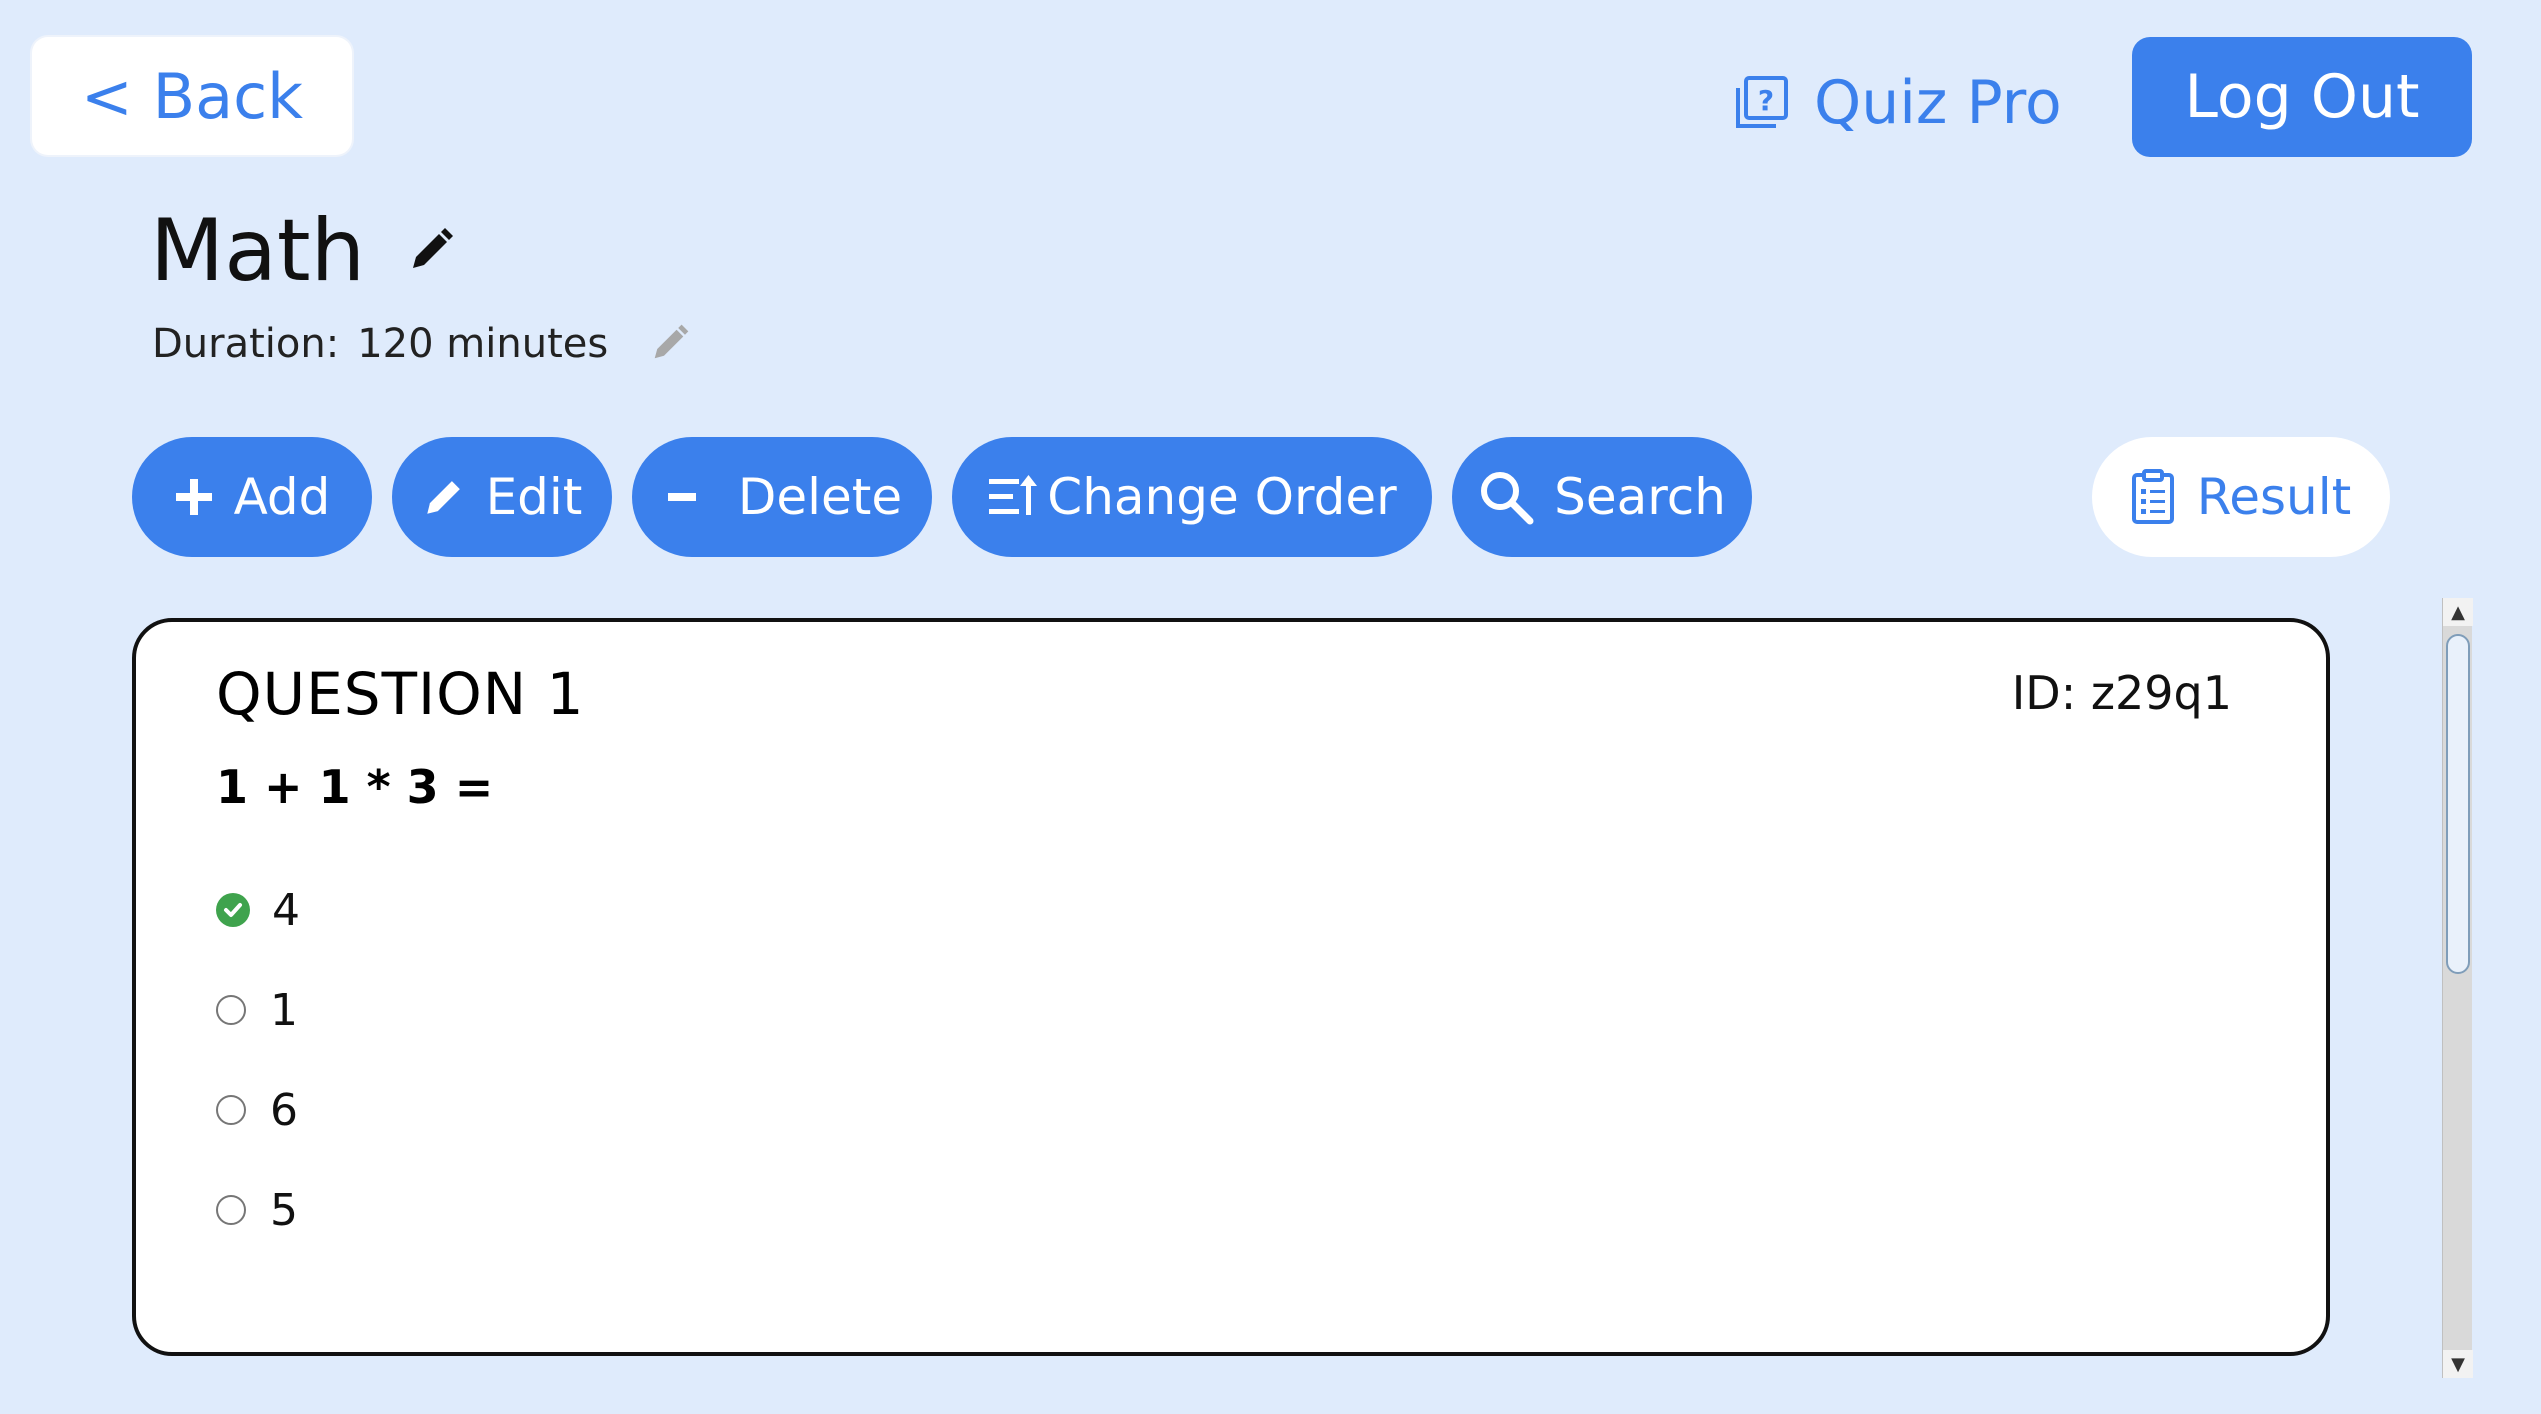 Image resolution: width=2541 pixels, height=1414 pixels. I want to click on back-button: < Back, so click(192, 96).